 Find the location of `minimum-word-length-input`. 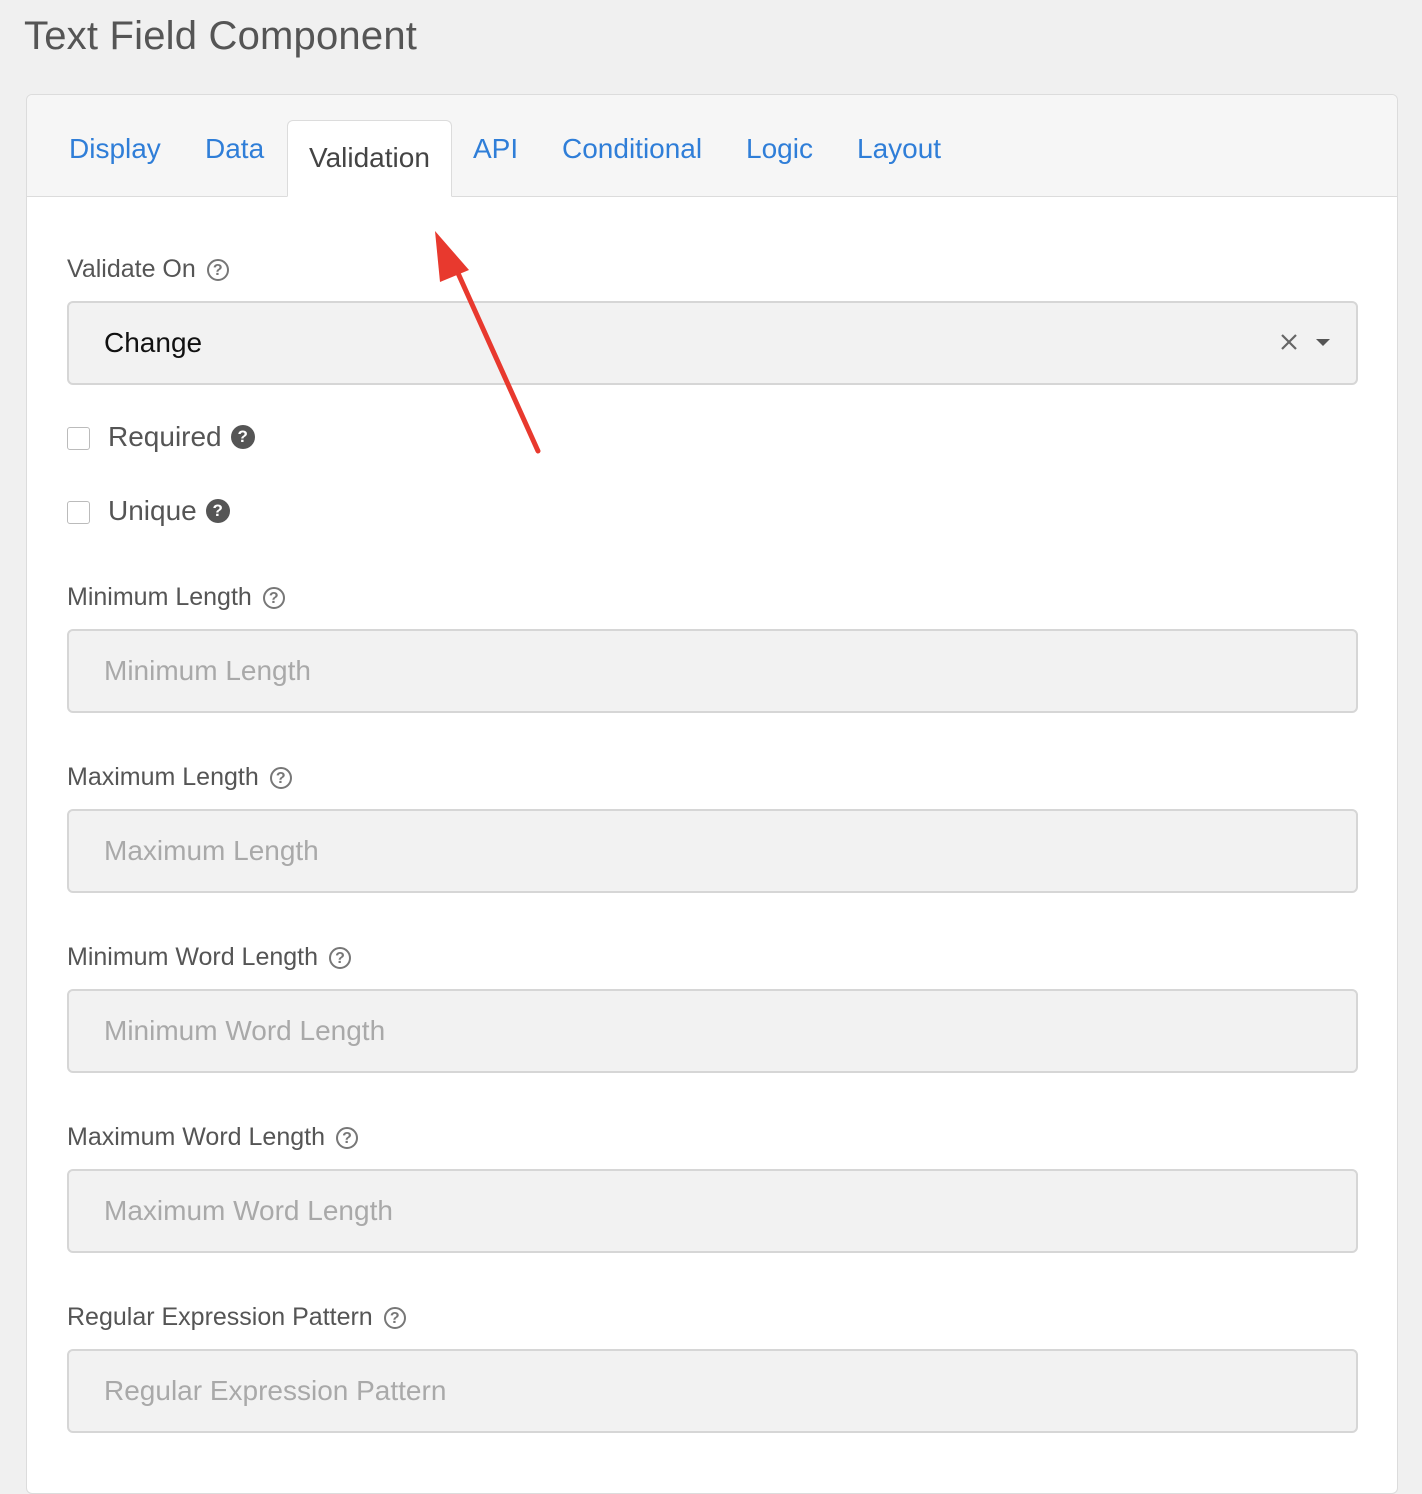

minimum-word-length-input is located at coordinates (712, 1031).